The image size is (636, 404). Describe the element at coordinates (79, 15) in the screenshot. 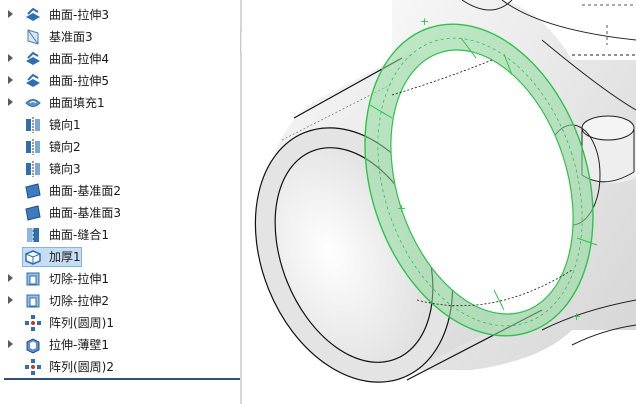

I see `tree-item-label: 曲面-拉伸3` at that location.